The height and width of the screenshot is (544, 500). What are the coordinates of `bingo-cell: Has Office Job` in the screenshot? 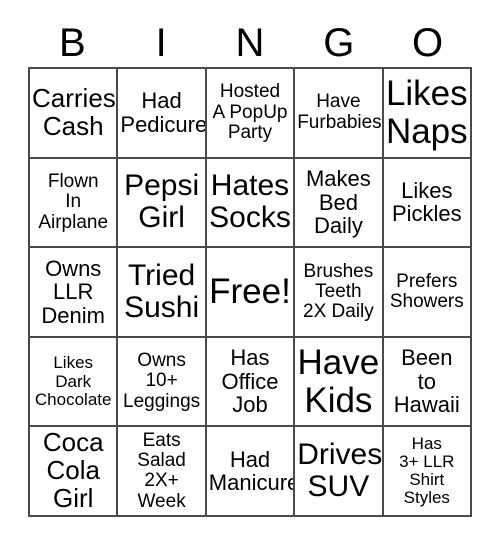 It's located at (251, 382).